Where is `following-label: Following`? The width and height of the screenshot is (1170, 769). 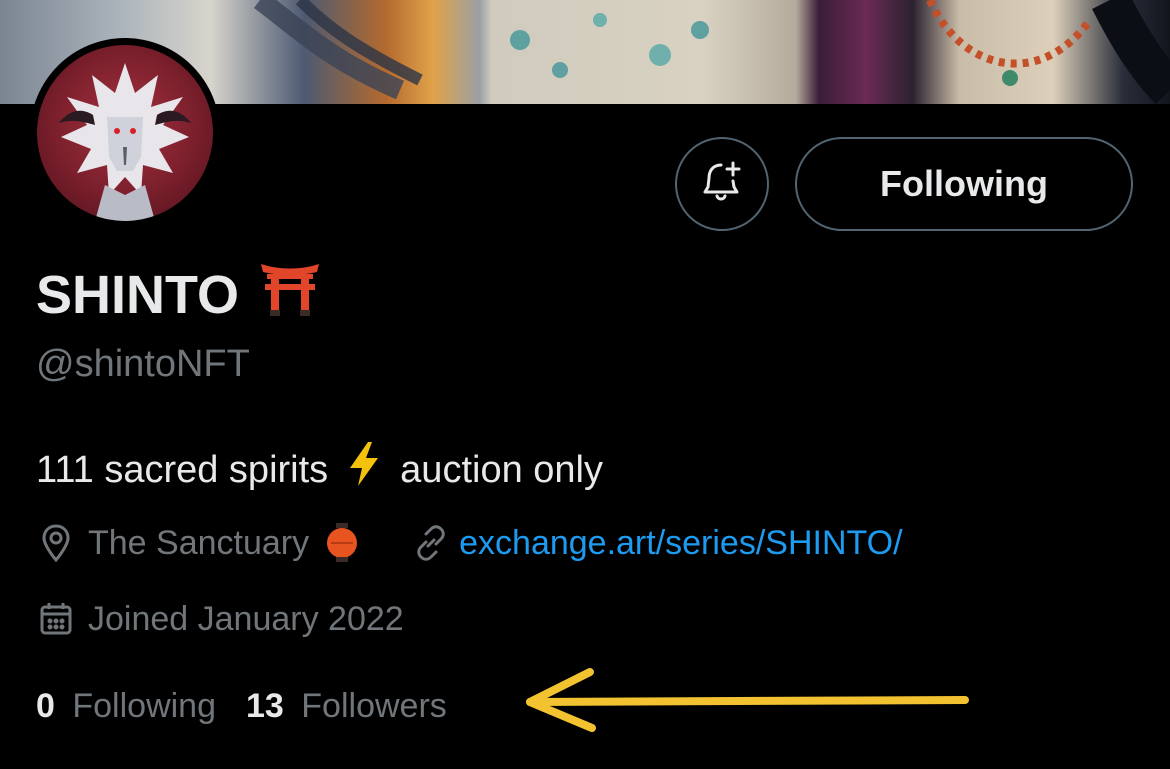
following-label: Following is located at coordinates (144, 706).